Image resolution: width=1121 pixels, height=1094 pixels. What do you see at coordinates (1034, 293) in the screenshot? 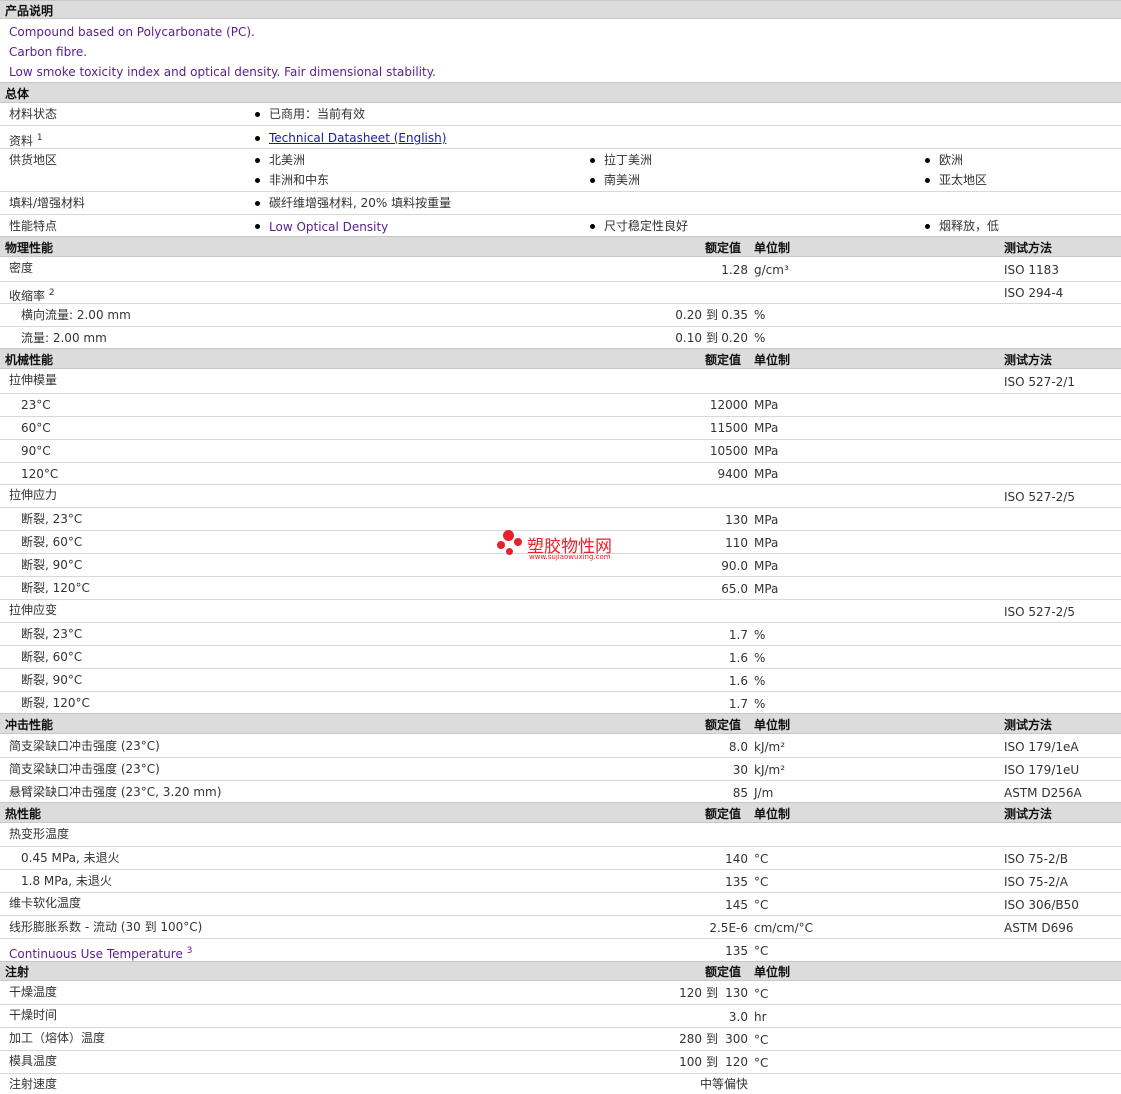
I see `test-method: ISO 294-4` at bounding box center [1034, 293].